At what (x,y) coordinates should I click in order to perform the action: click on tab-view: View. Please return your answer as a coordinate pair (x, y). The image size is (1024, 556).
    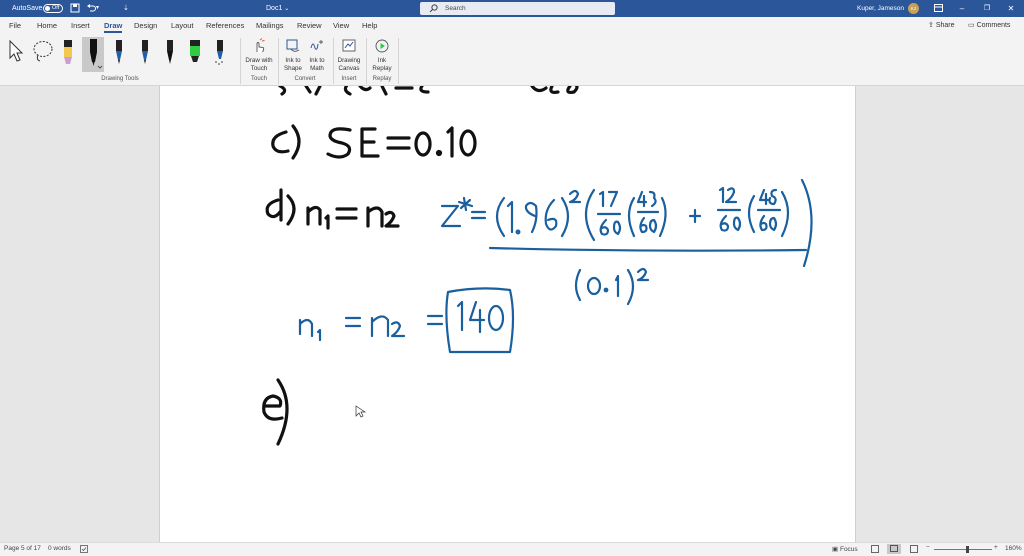
    Looking at the image, I should click on (341, 26).